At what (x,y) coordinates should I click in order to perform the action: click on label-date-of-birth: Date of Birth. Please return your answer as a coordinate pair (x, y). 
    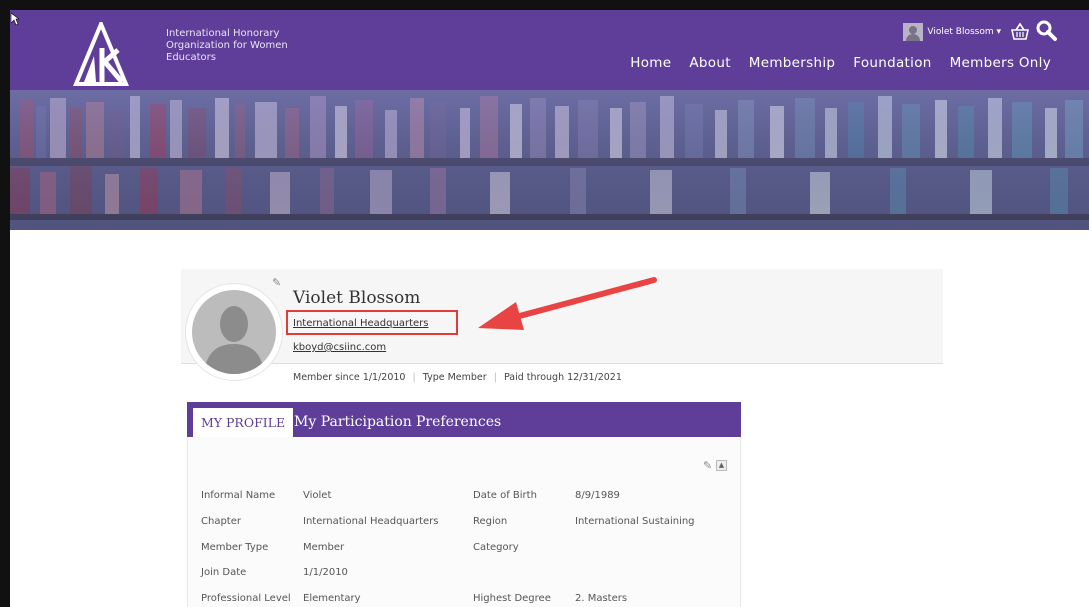
    Looking at the image, I should click on (505, 495).